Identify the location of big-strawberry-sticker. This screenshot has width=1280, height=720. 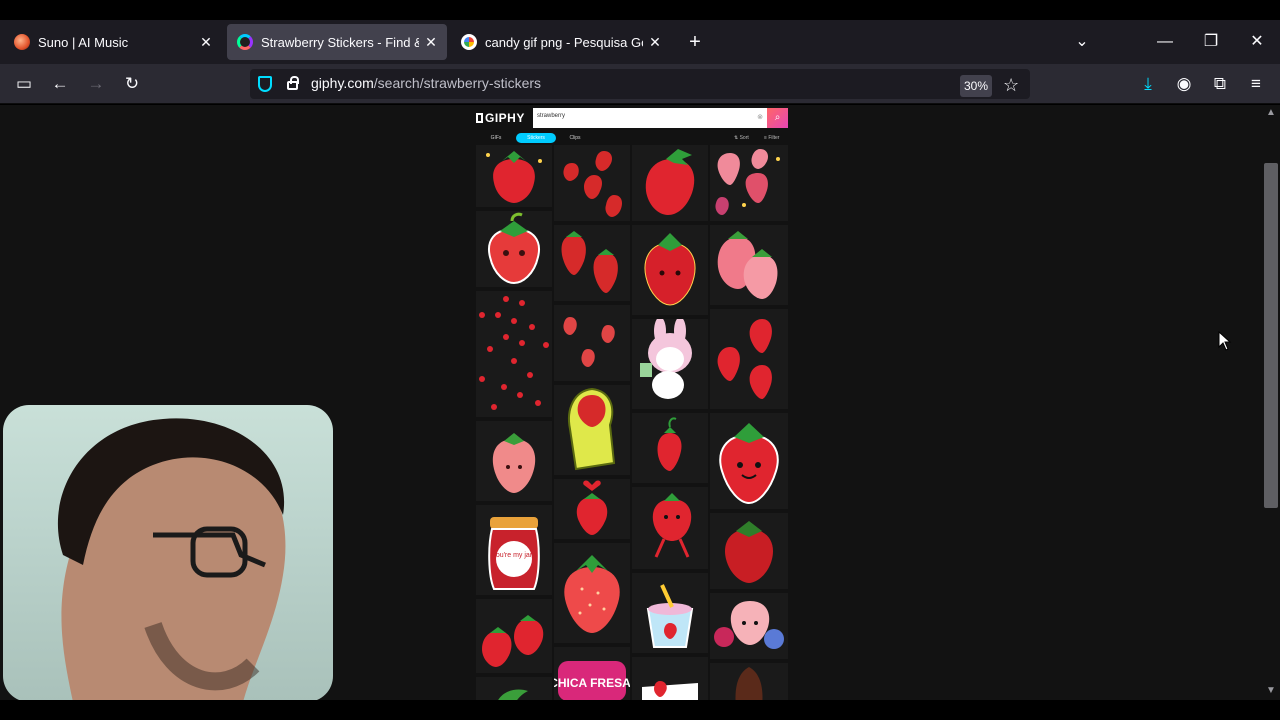
(592, 594).